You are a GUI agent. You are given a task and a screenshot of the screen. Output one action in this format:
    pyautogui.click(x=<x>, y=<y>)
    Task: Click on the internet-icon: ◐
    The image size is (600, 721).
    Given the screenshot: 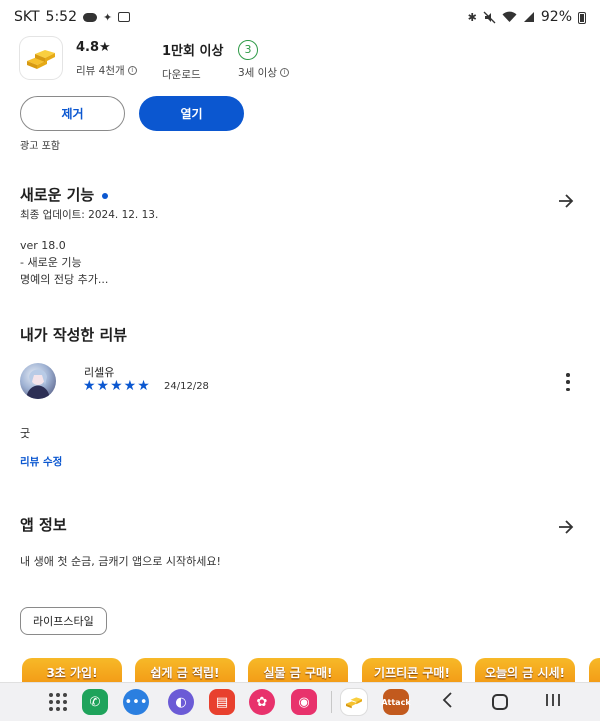 What is the action you would take?
    pyautogui.click(x=181, y=702)
    